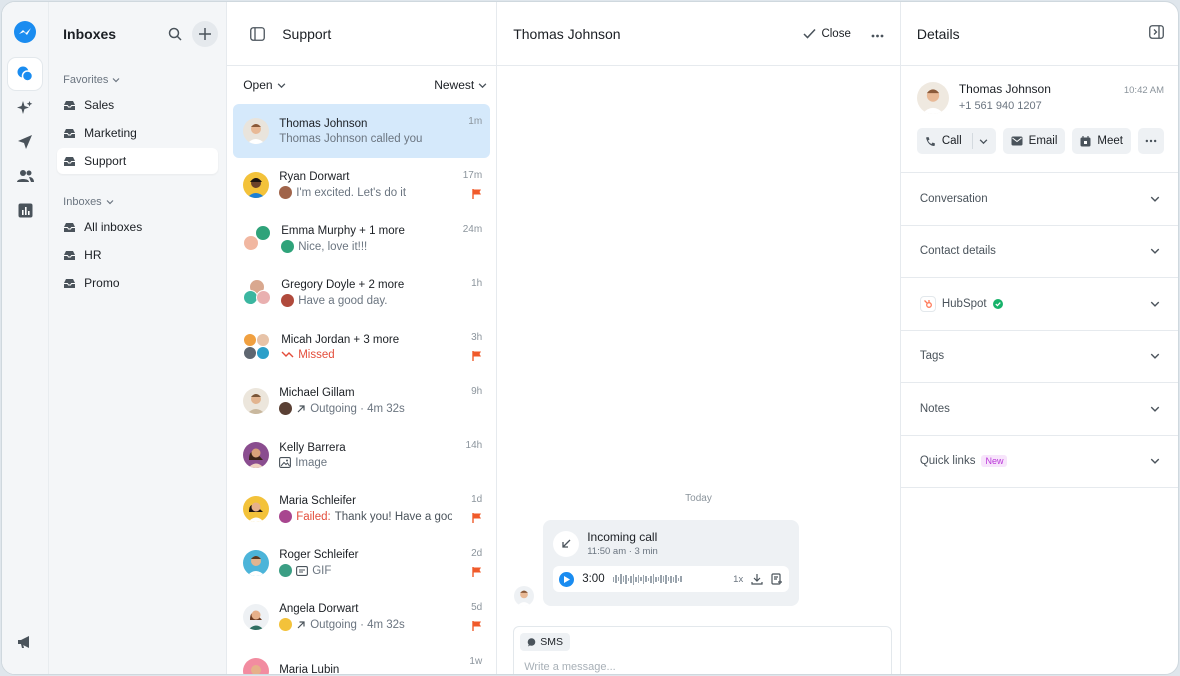  I want to click on sort-dropdown: Newest, so click(460, 85).